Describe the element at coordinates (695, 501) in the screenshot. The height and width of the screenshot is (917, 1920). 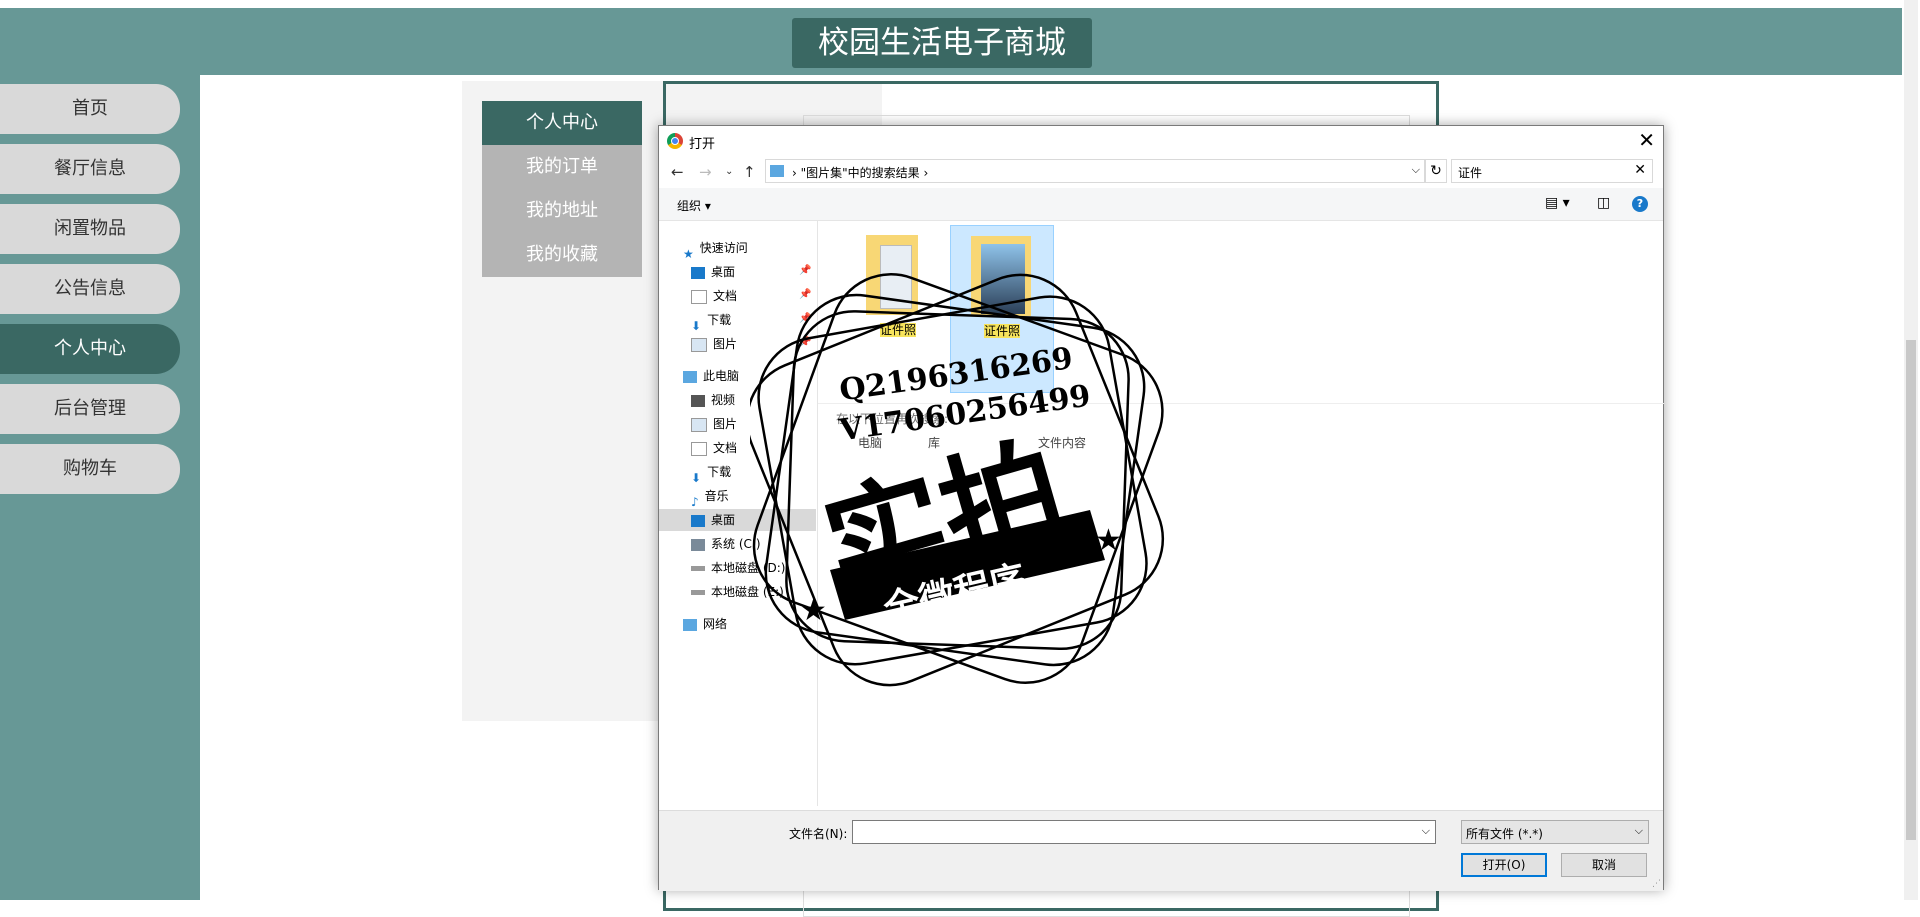
I see `music-icon: ♪` at that location.